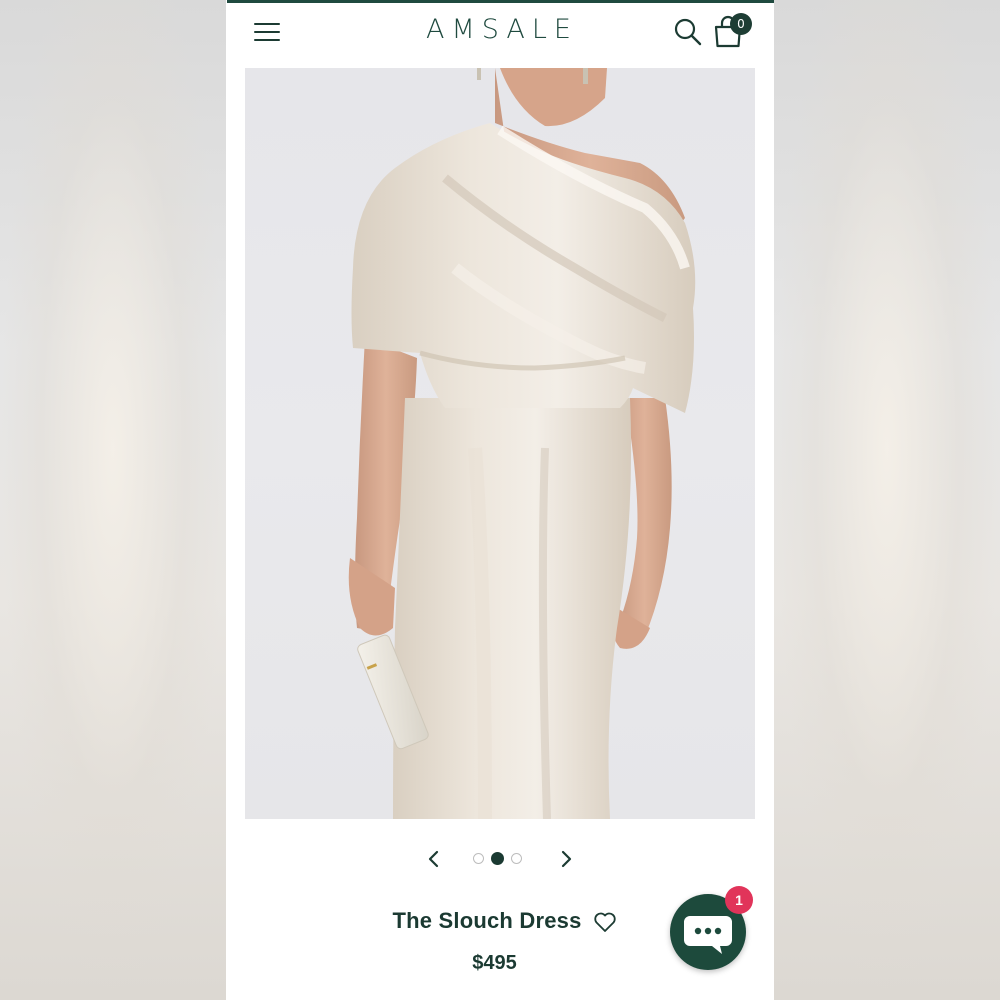 The image size is (1000, 1000). I want to click on search-icon, so click(688, 32).